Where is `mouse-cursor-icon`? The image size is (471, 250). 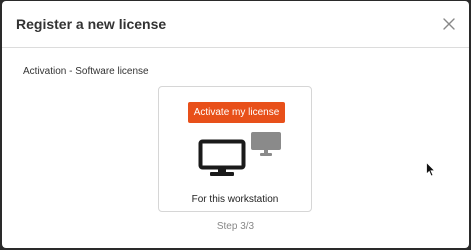
mouse-cursor-icon is located at coordinates (431, 169).